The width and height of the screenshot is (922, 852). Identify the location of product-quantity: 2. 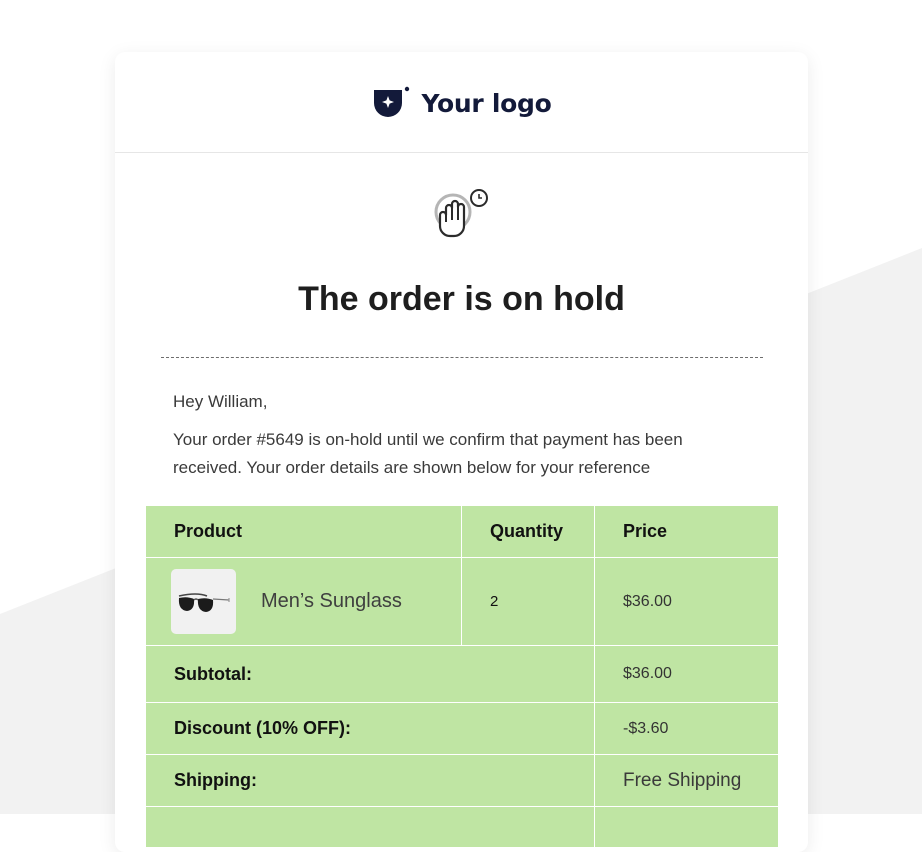
(528, 601).